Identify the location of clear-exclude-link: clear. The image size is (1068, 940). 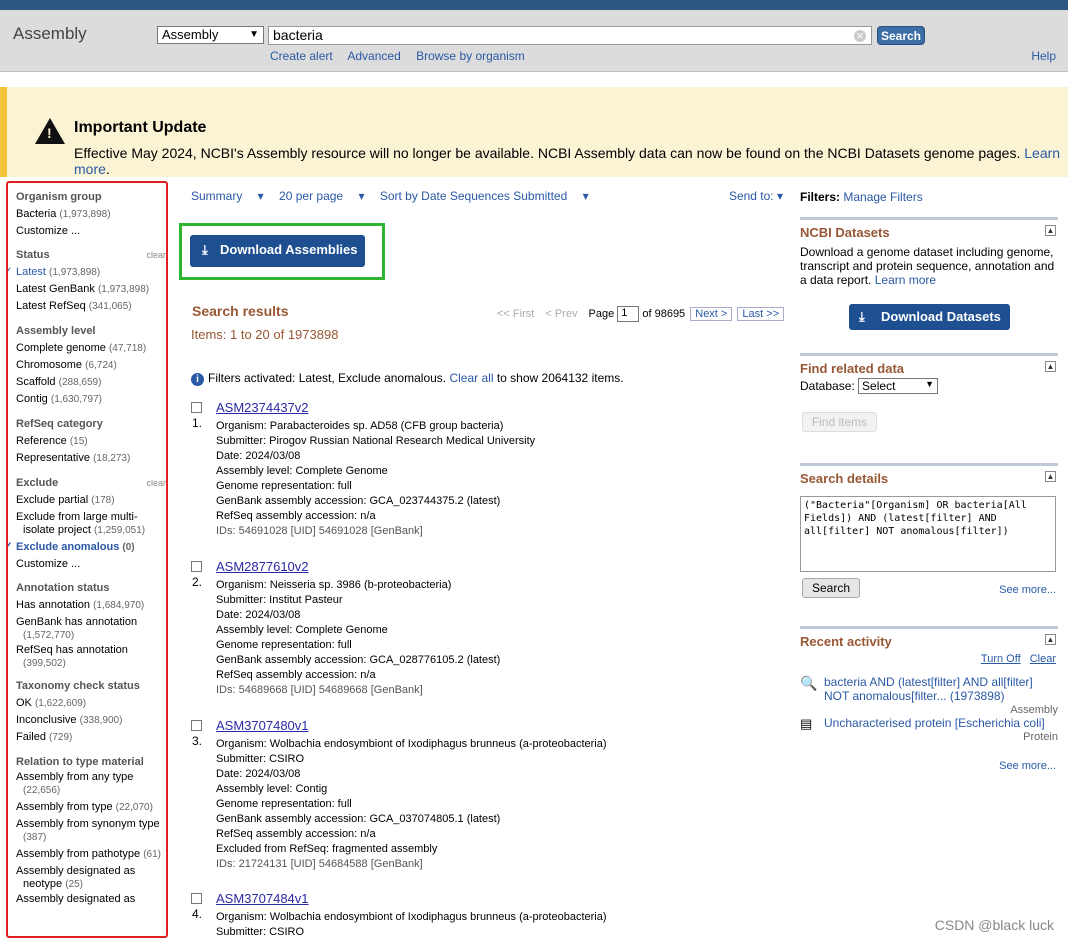
(156, 483).